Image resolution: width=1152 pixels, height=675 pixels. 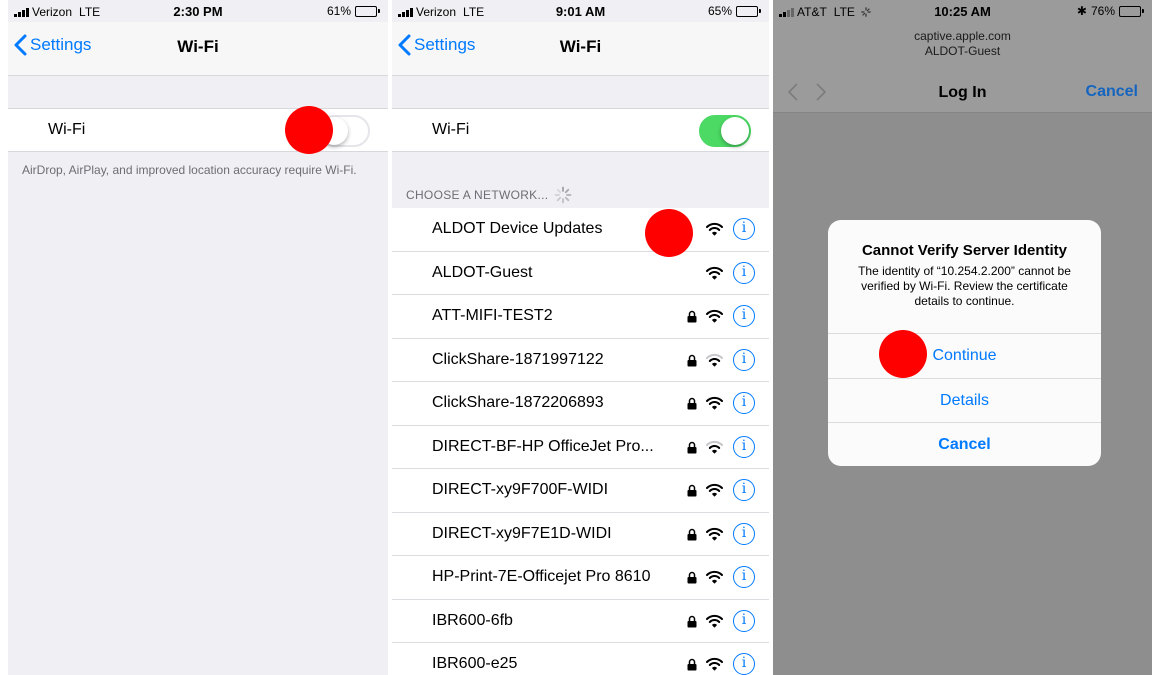 What do you see at coordinates (962, 51) in the screenshot?
I see `url-ssid: ALDOT-Guest` at bounding box center [962, 51].